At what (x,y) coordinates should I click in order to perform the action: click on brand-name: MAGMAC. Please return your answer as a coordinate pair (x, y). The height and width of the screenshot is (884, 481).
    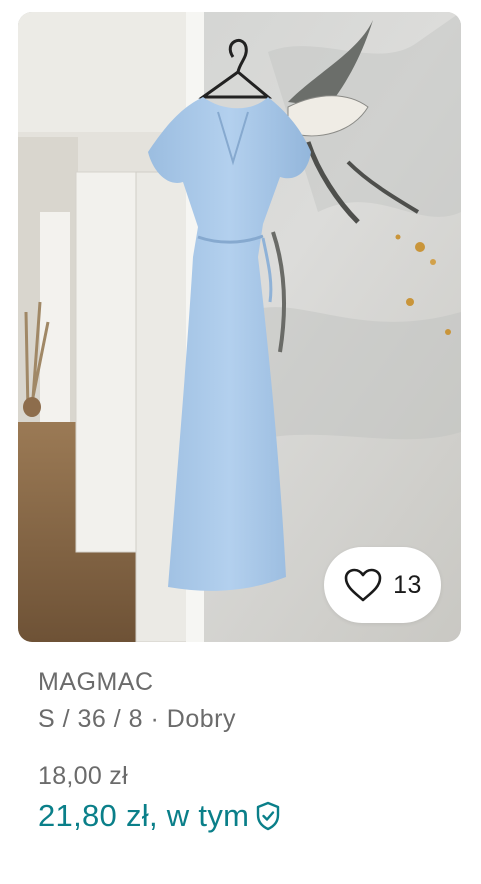
    Looking at the image, I should click on (96, 682).